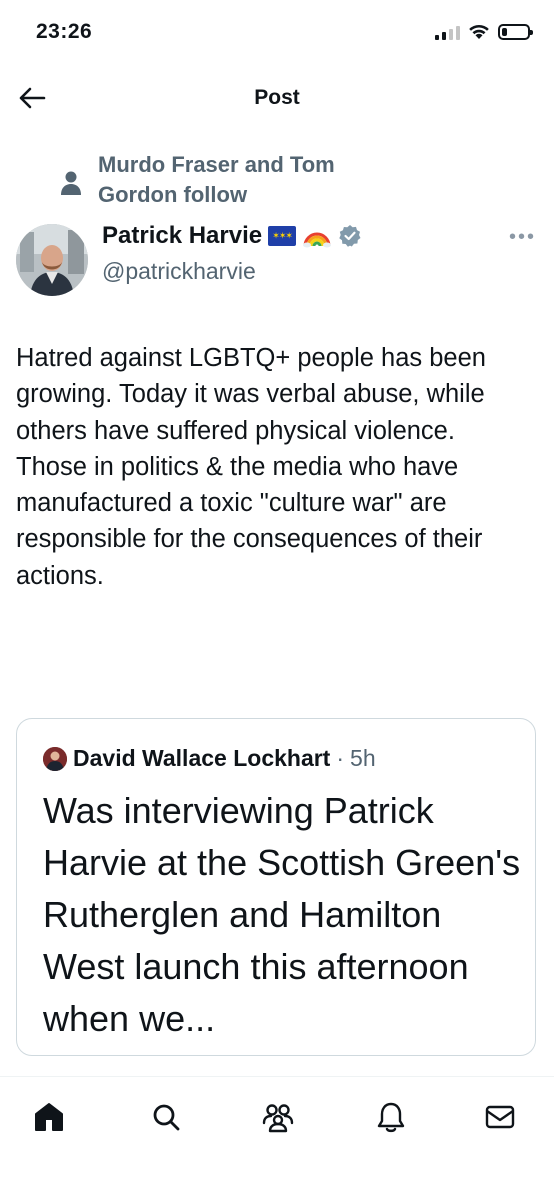 This screenshot has height=1200, width=554. Describe the element at coordinates (71, 183) in the screenshot. I see `person-icon` at that location.